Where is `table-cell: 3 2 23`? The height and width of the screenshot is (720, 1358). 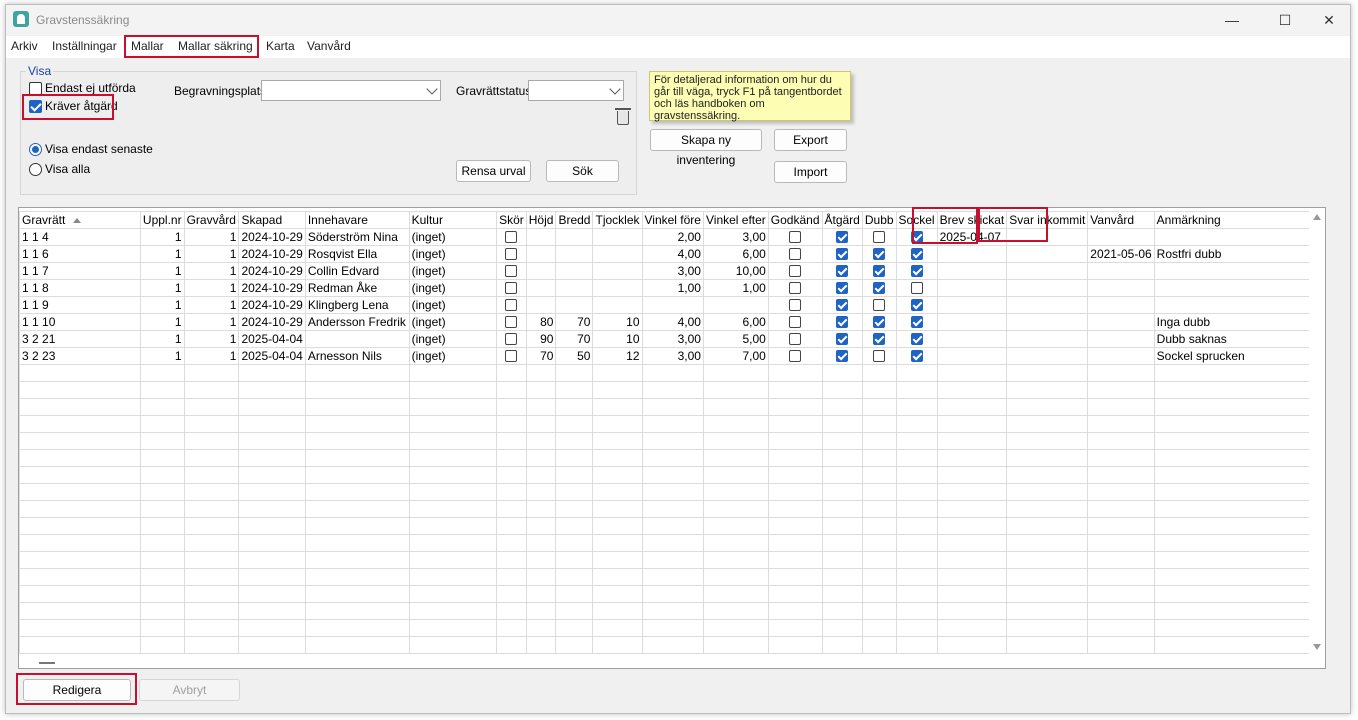
table-cell: 3 2 23 is located at coordinates (80, 356).